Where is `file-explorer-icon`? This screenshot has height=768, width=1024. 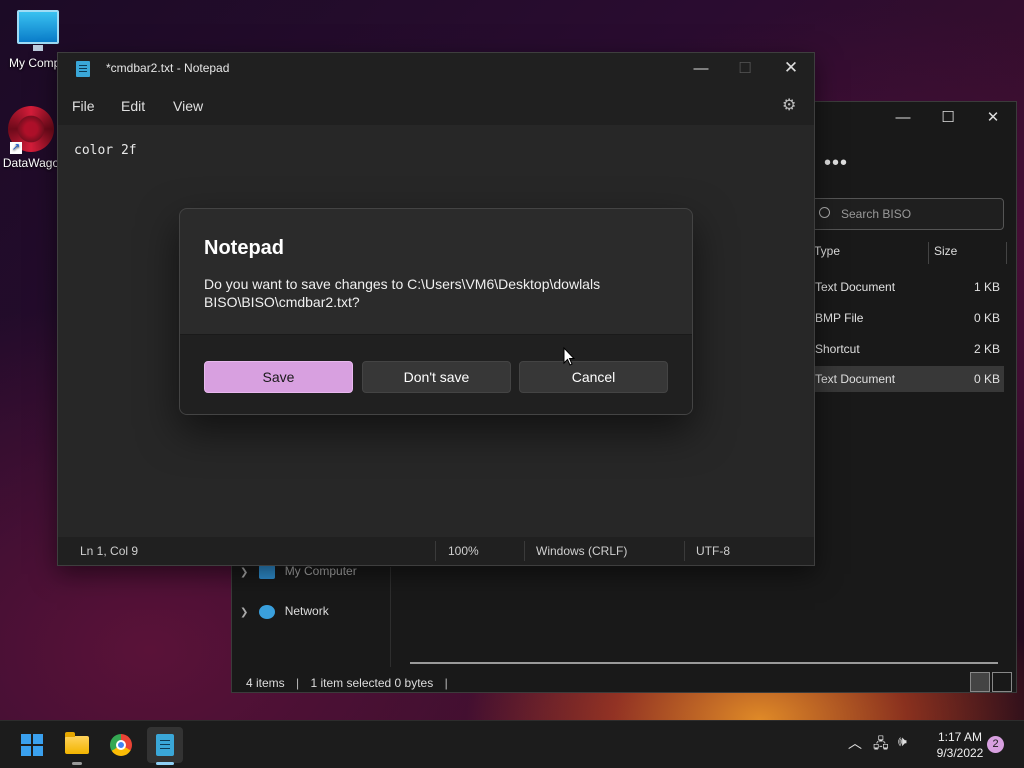 file-explorer-icon is located at coordinates (77, 743).